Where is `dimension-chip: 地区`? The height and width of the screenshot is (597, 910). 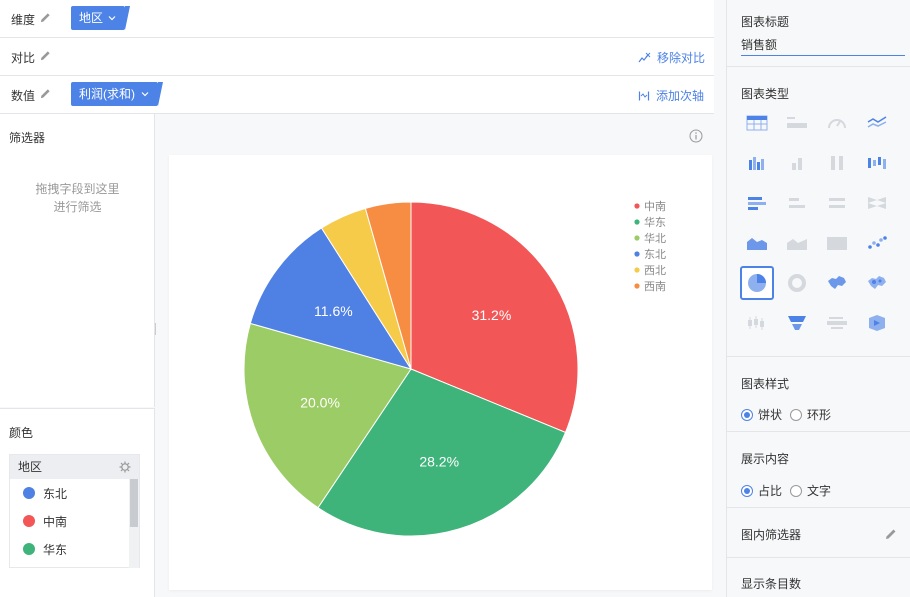 dimension-chip: 地区 is located at coordinates (101, 18).